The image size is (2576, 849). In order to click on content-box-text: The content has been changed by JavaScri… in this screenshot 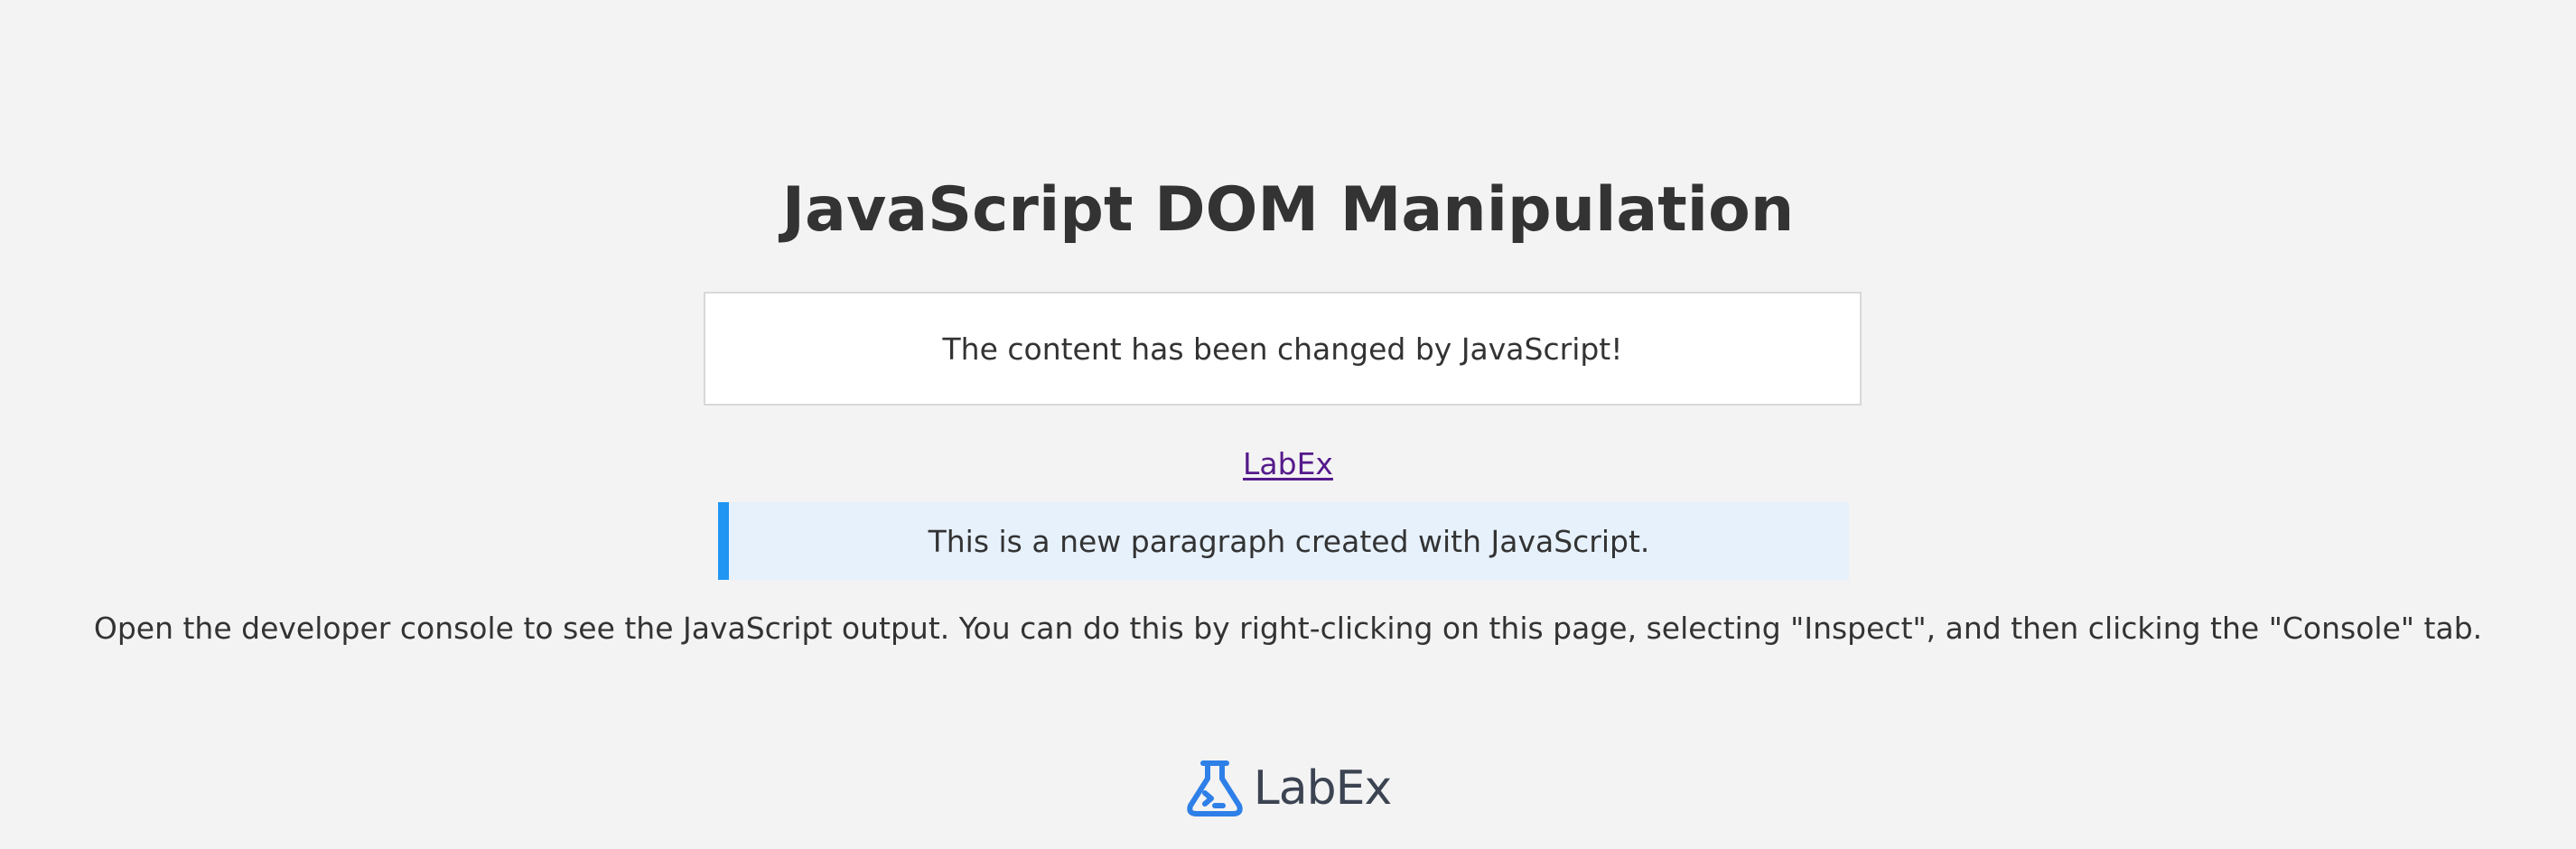, I will do `click(1282, 349)`.